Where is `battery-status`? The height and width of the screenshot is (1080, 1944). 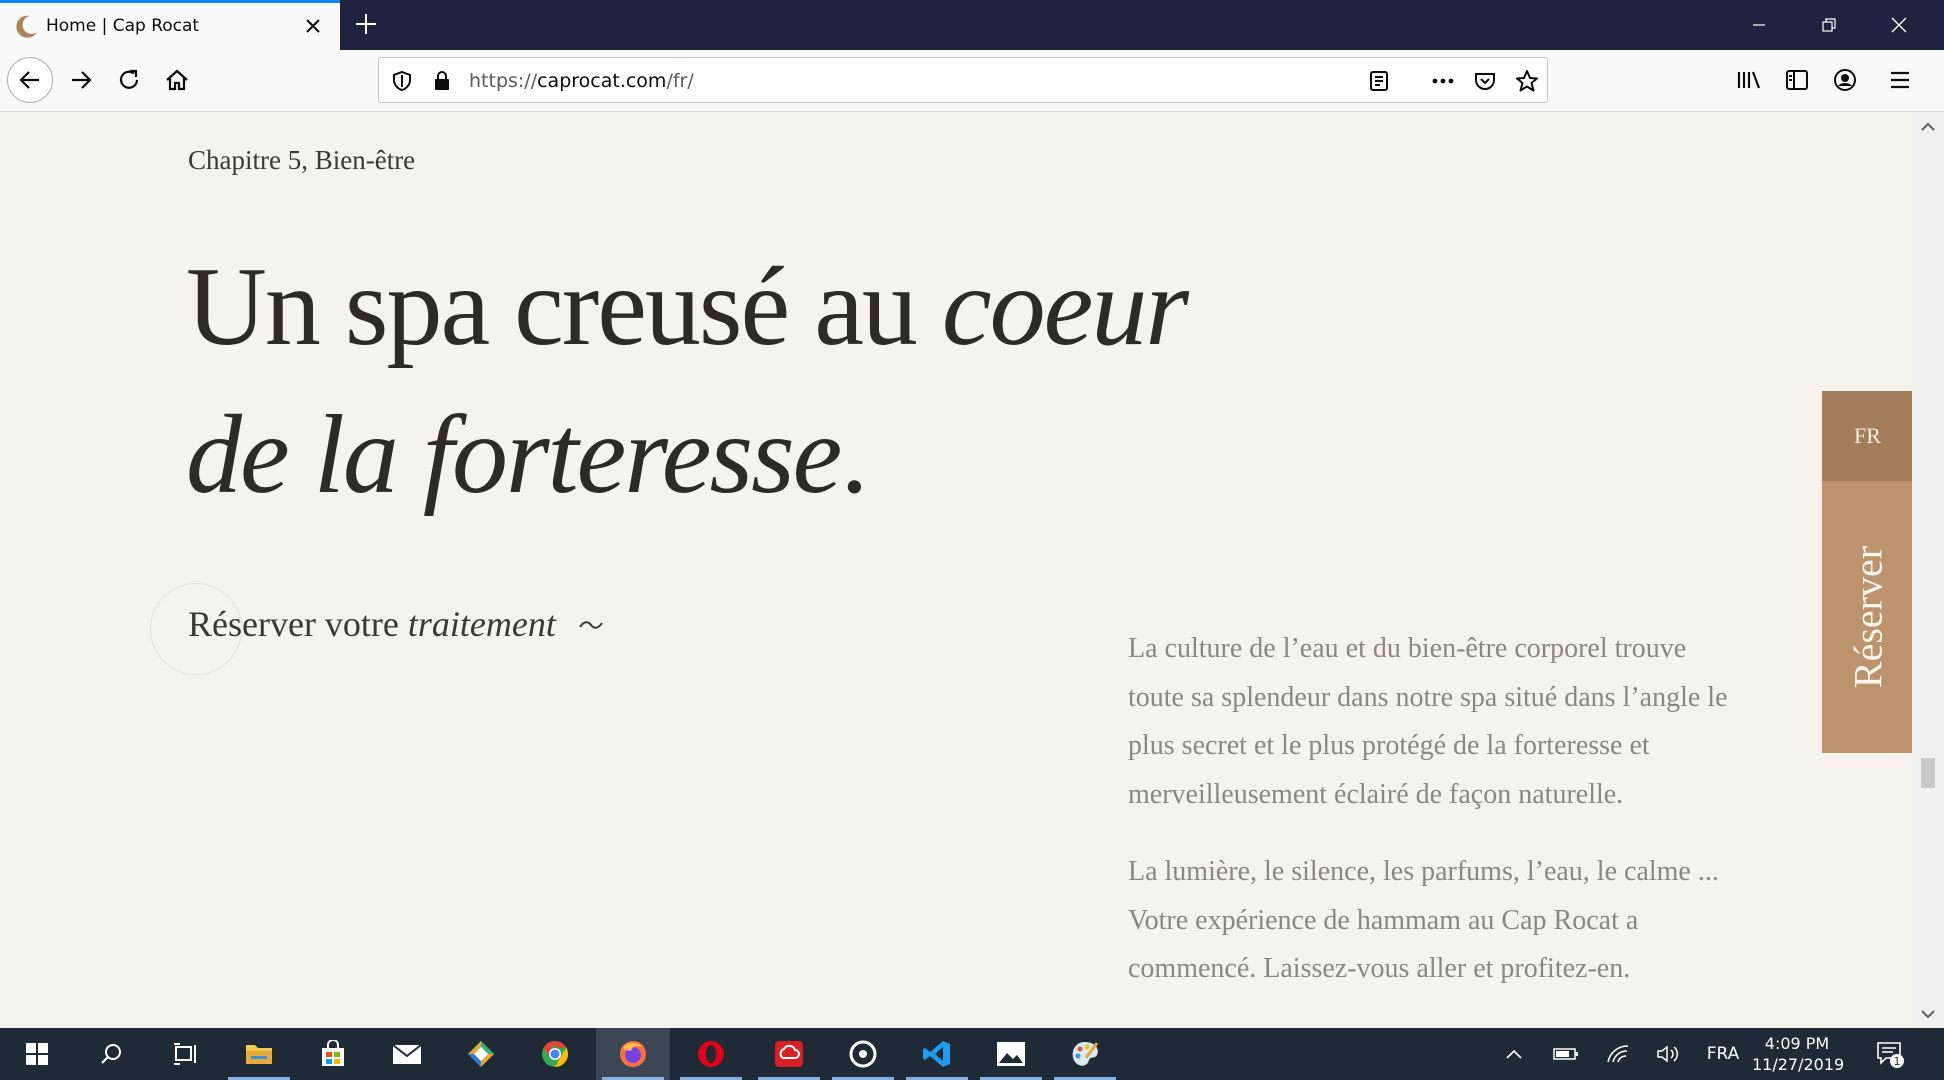
battery-status is located at coordinates (1566, 1054).